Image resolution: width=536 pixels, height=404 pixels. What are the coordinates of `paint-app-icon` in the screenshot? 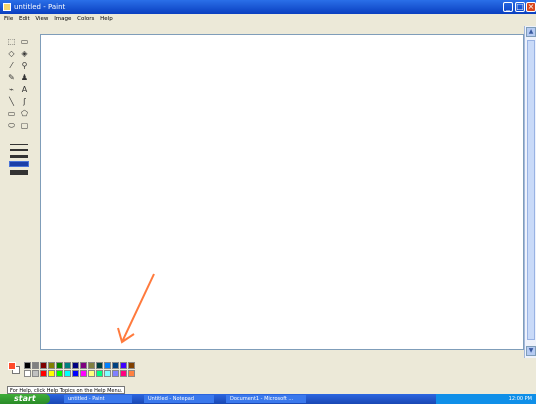 It's located at (7, 7).